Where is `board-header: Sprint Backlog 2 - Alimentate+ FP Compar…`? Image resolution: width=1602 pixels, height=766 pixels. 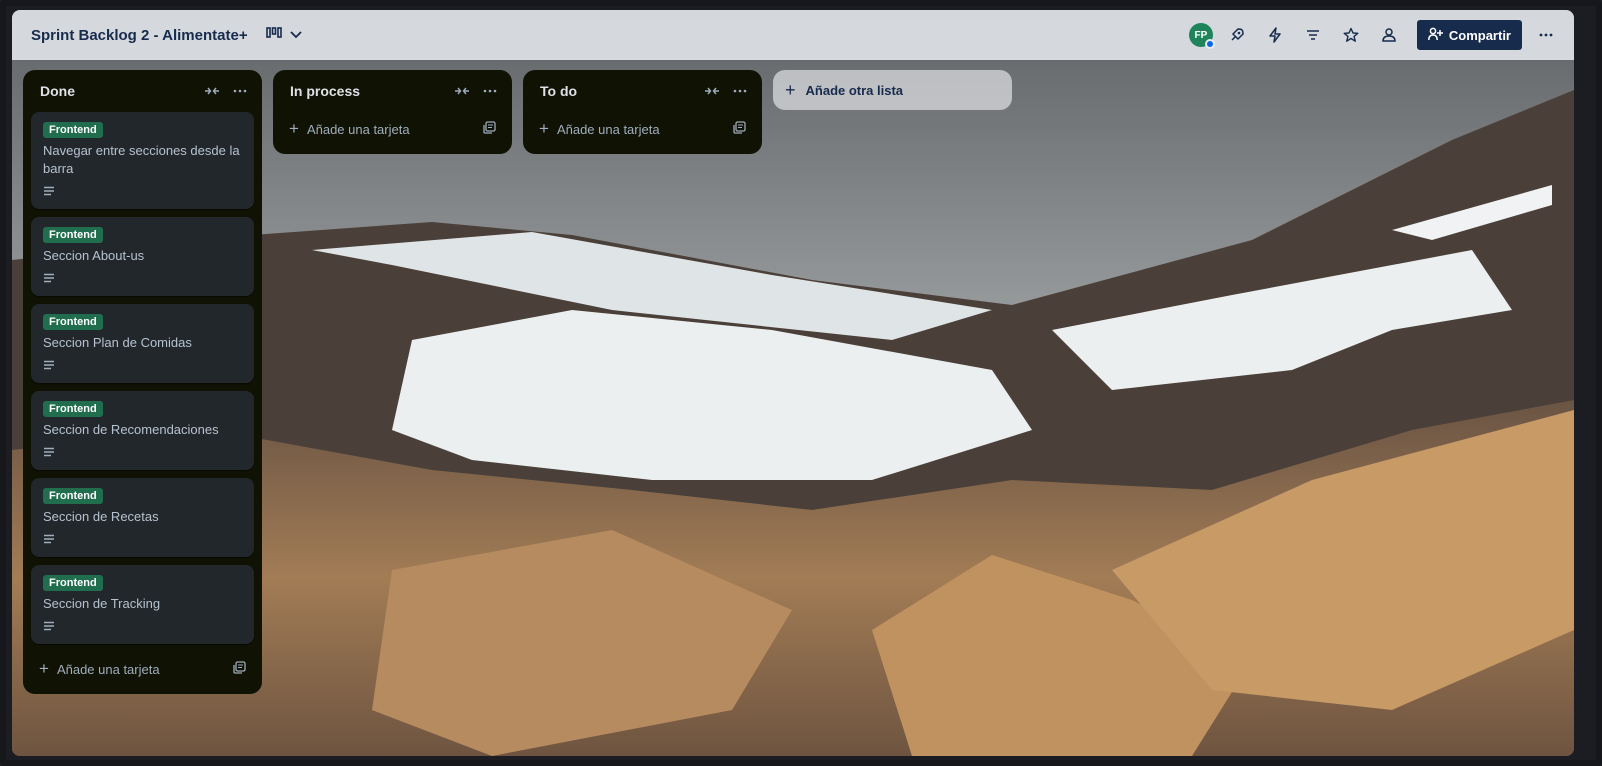 board-header: Sprint Backlog 2 - Alimentate+ FP Compar… is located at coordinates (793, 35).